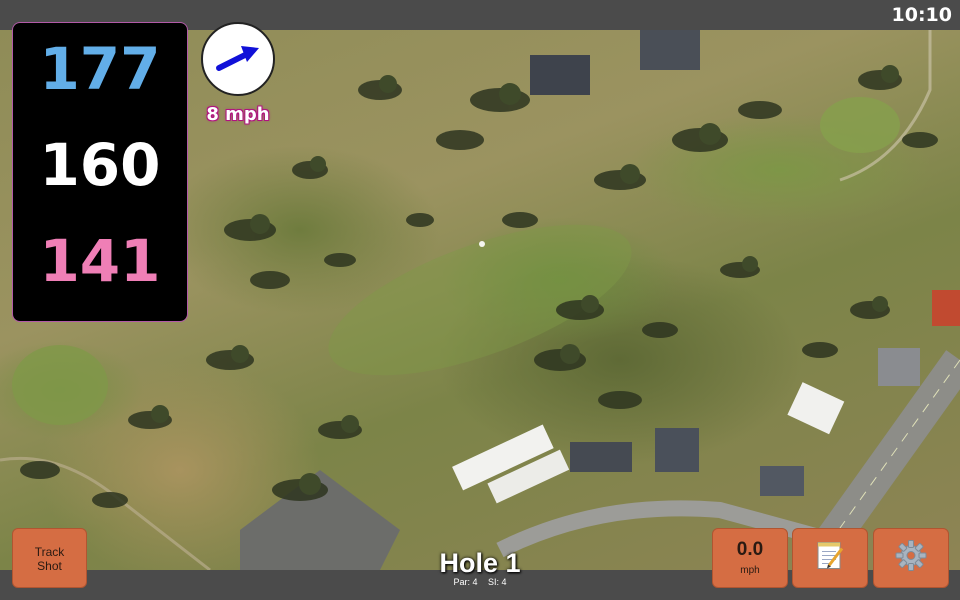 The image size is (960, 600). What do you see at coordinates (480, 582) in the screenshot?
I see `hole-info: Par: 4 SI: 4` at bounding box center [480, 582].